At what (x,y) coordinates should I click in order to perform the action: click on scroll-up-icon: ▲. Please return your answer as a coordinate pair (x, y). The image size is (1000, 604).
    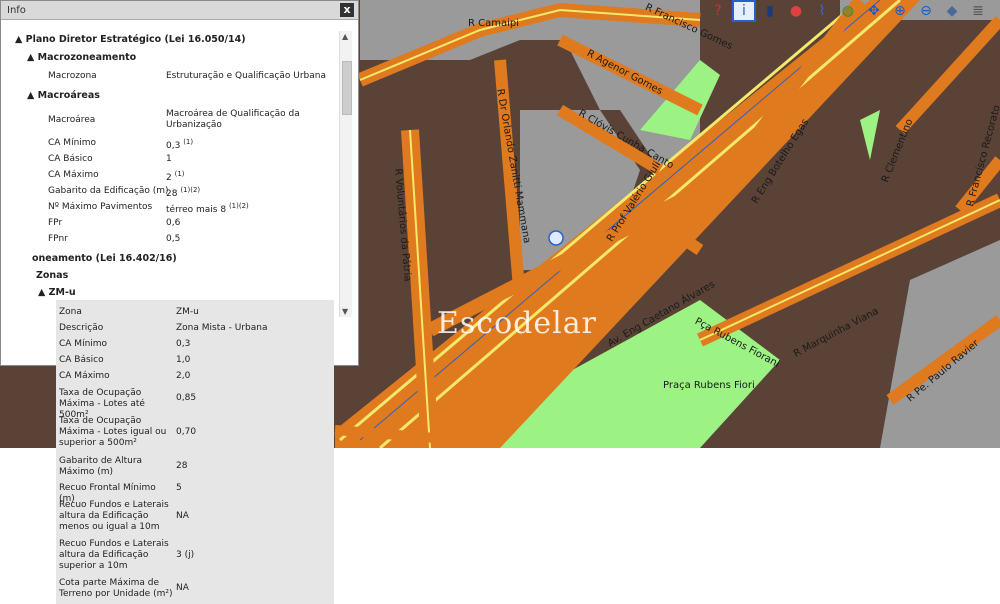
    Looking at the image, I should click on (345, 36).